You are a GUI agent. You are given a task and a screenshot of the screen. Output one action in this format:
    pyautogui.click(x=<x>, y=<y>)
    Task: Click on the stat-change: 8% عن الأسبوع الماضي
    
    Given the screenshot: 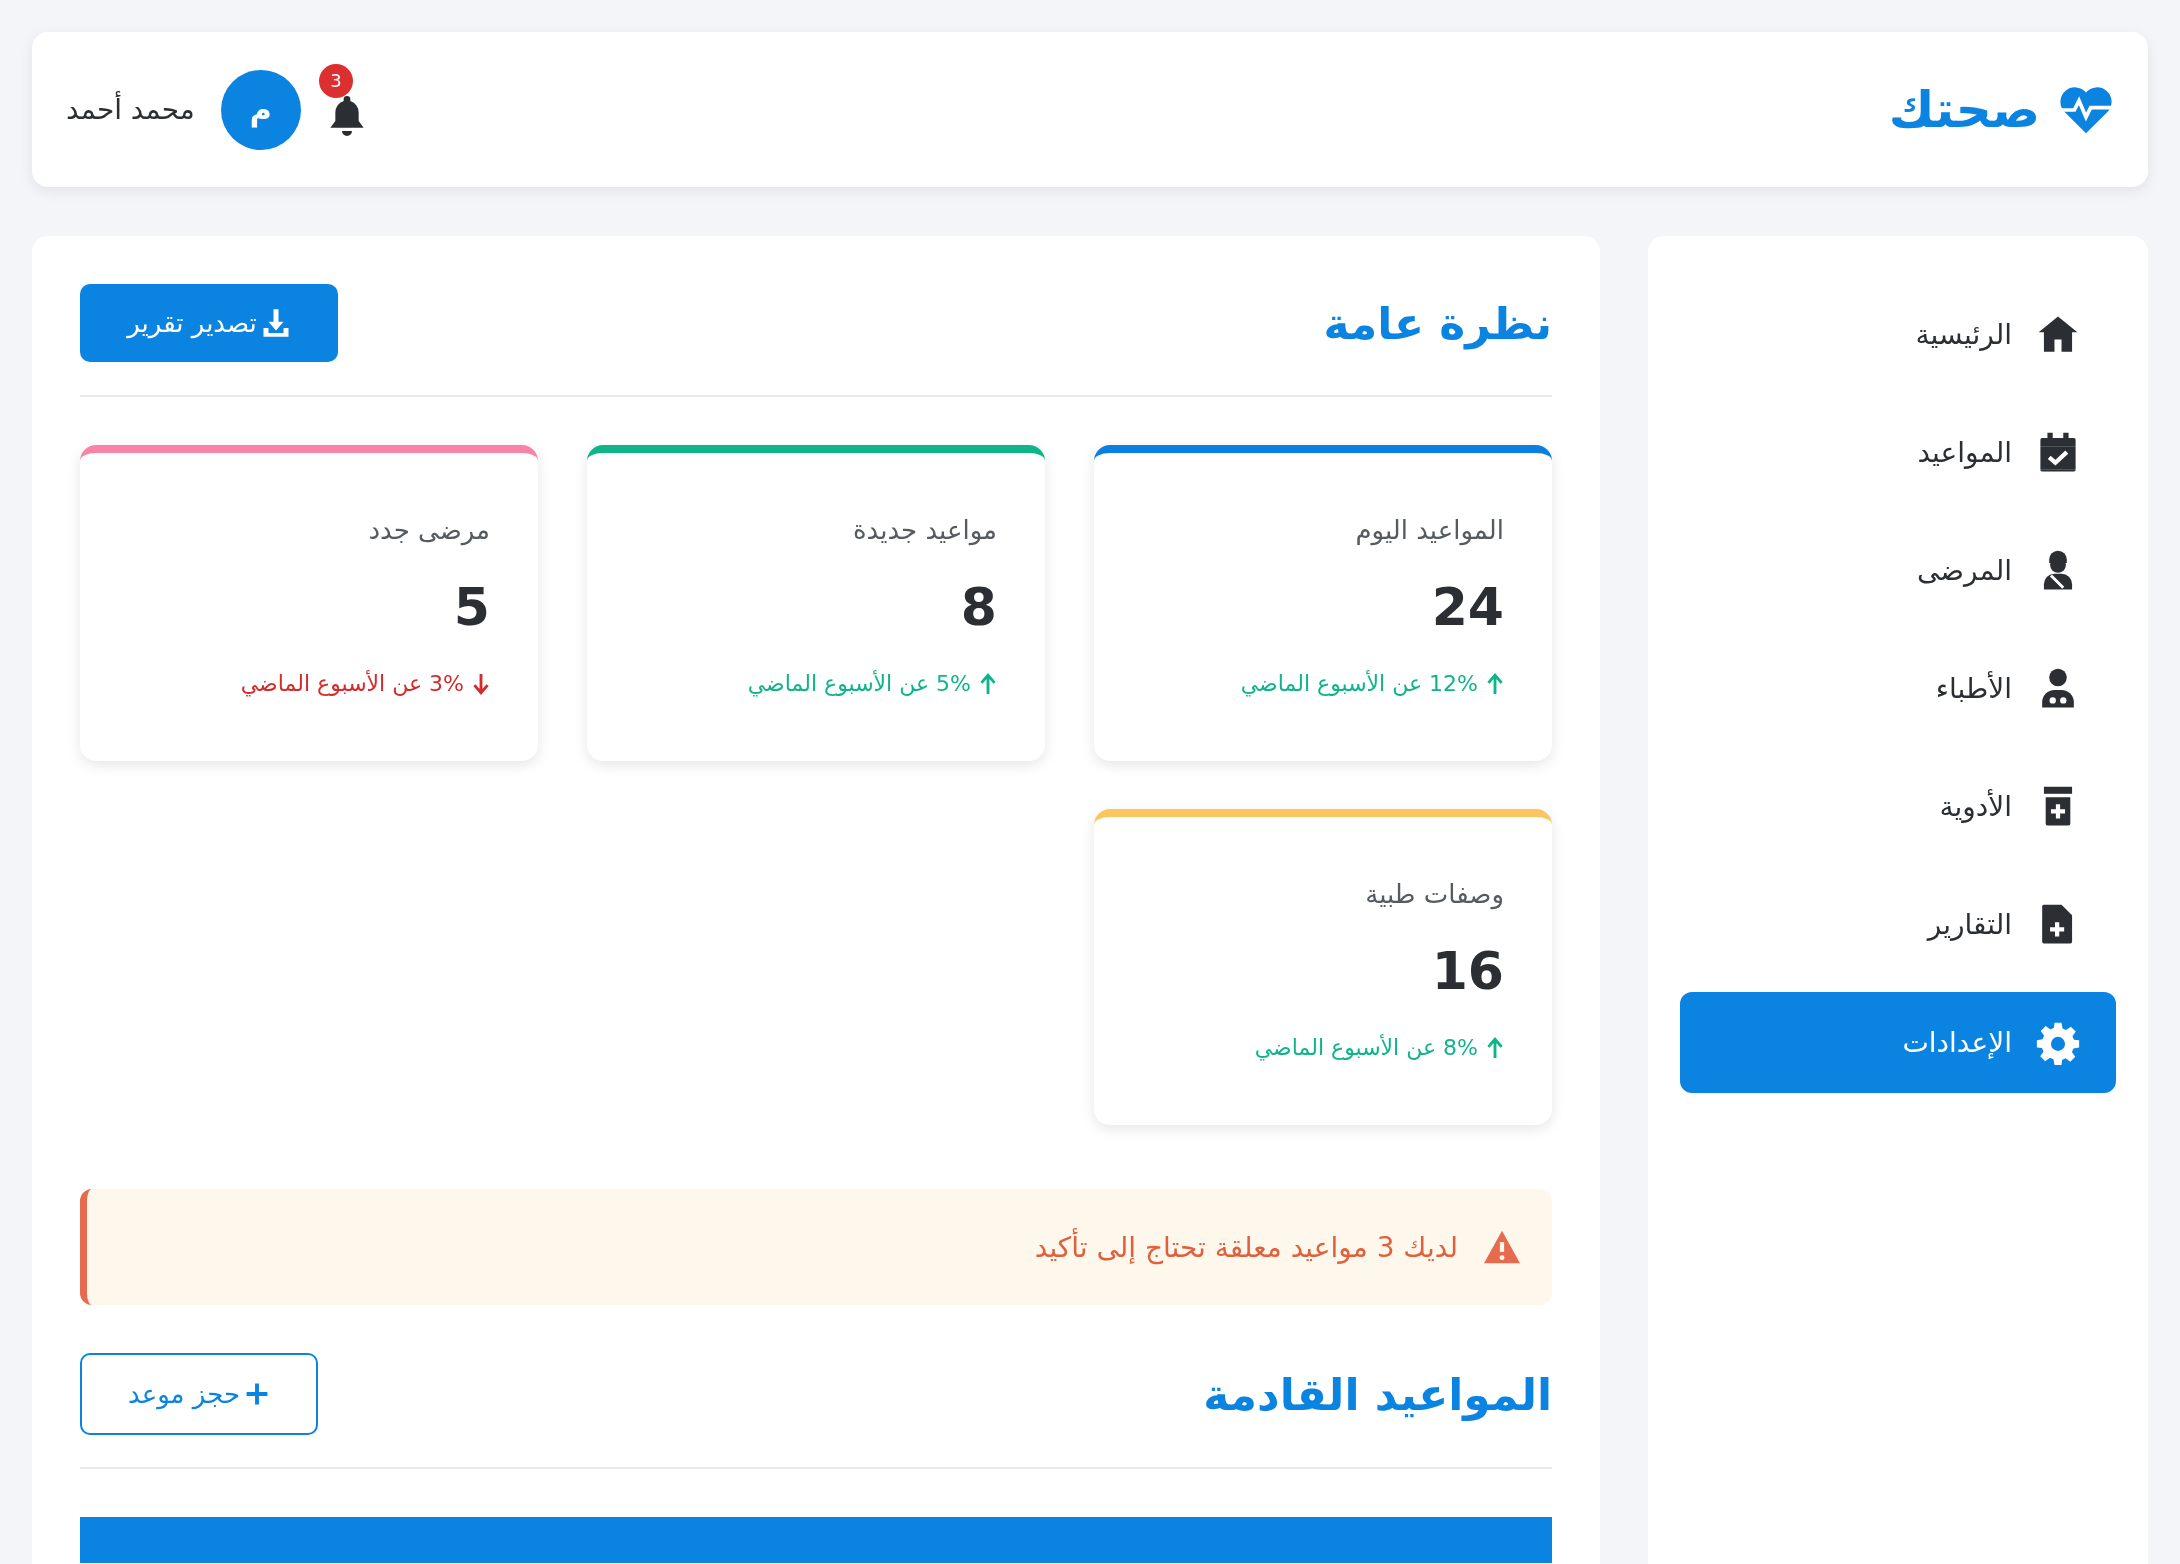 What is the action you would take?
    pyautogui.click(x=1366, y=1047)
    